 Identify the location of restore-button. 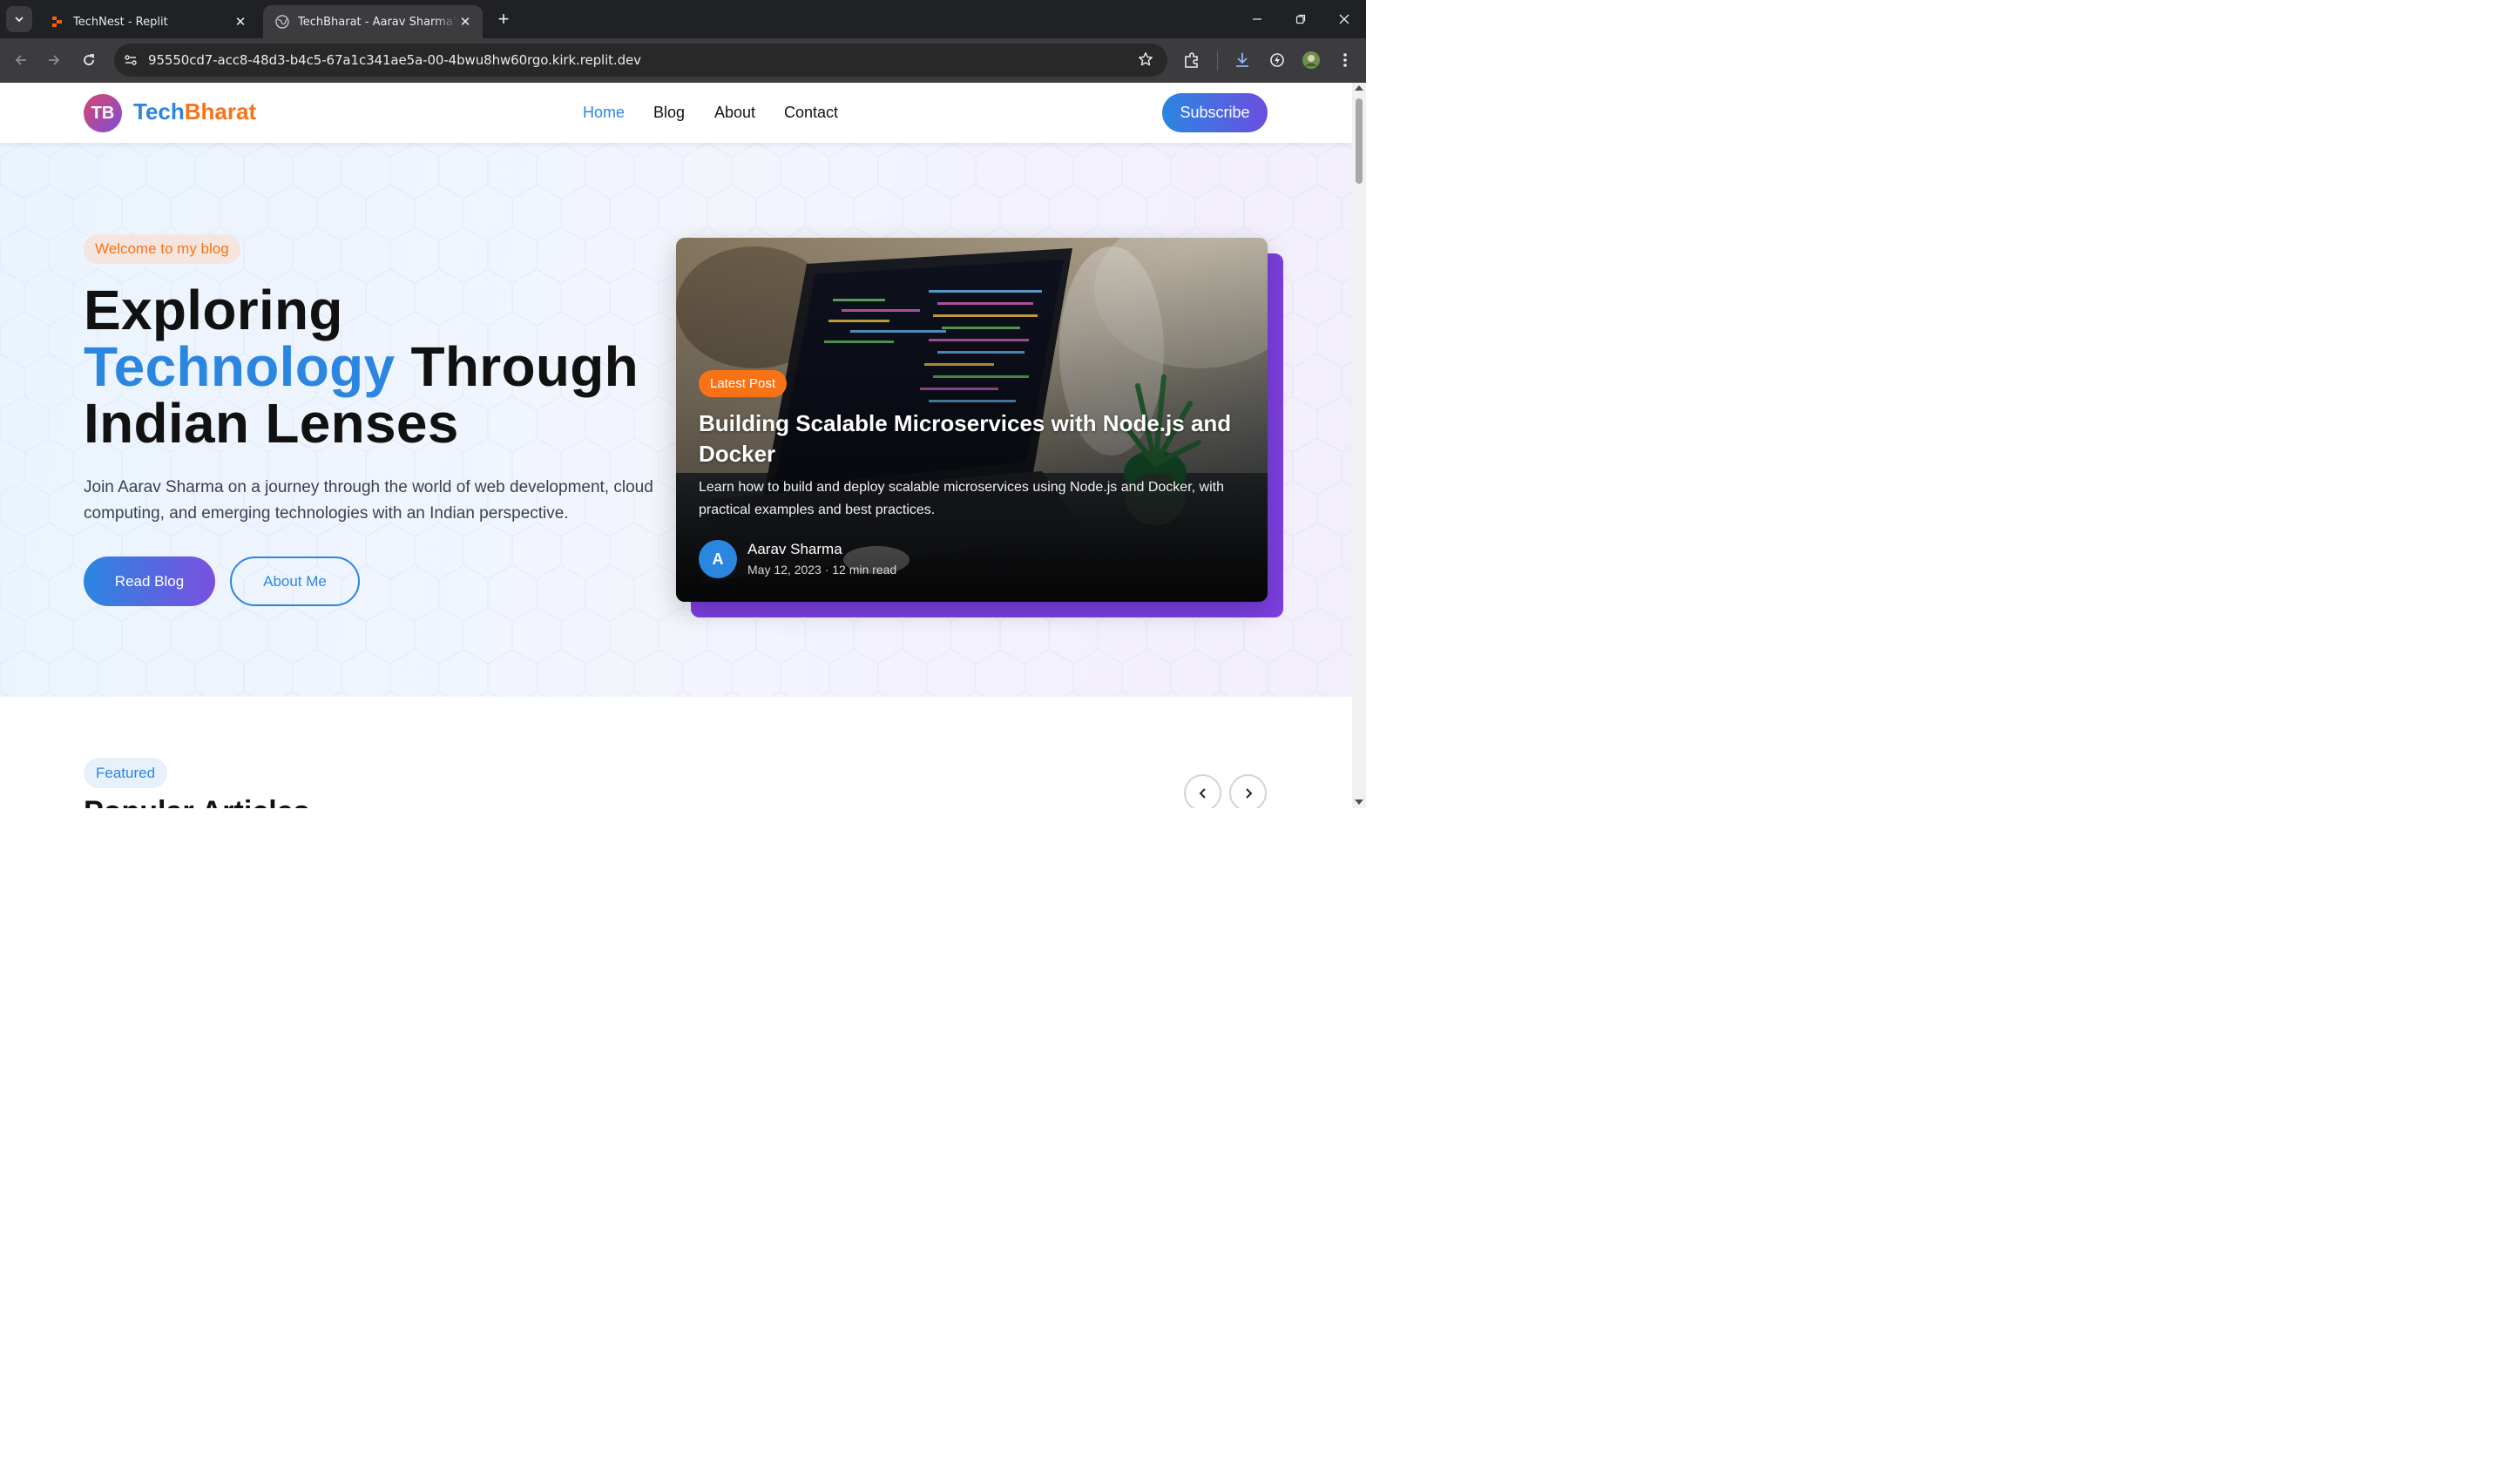
(1300, 19).